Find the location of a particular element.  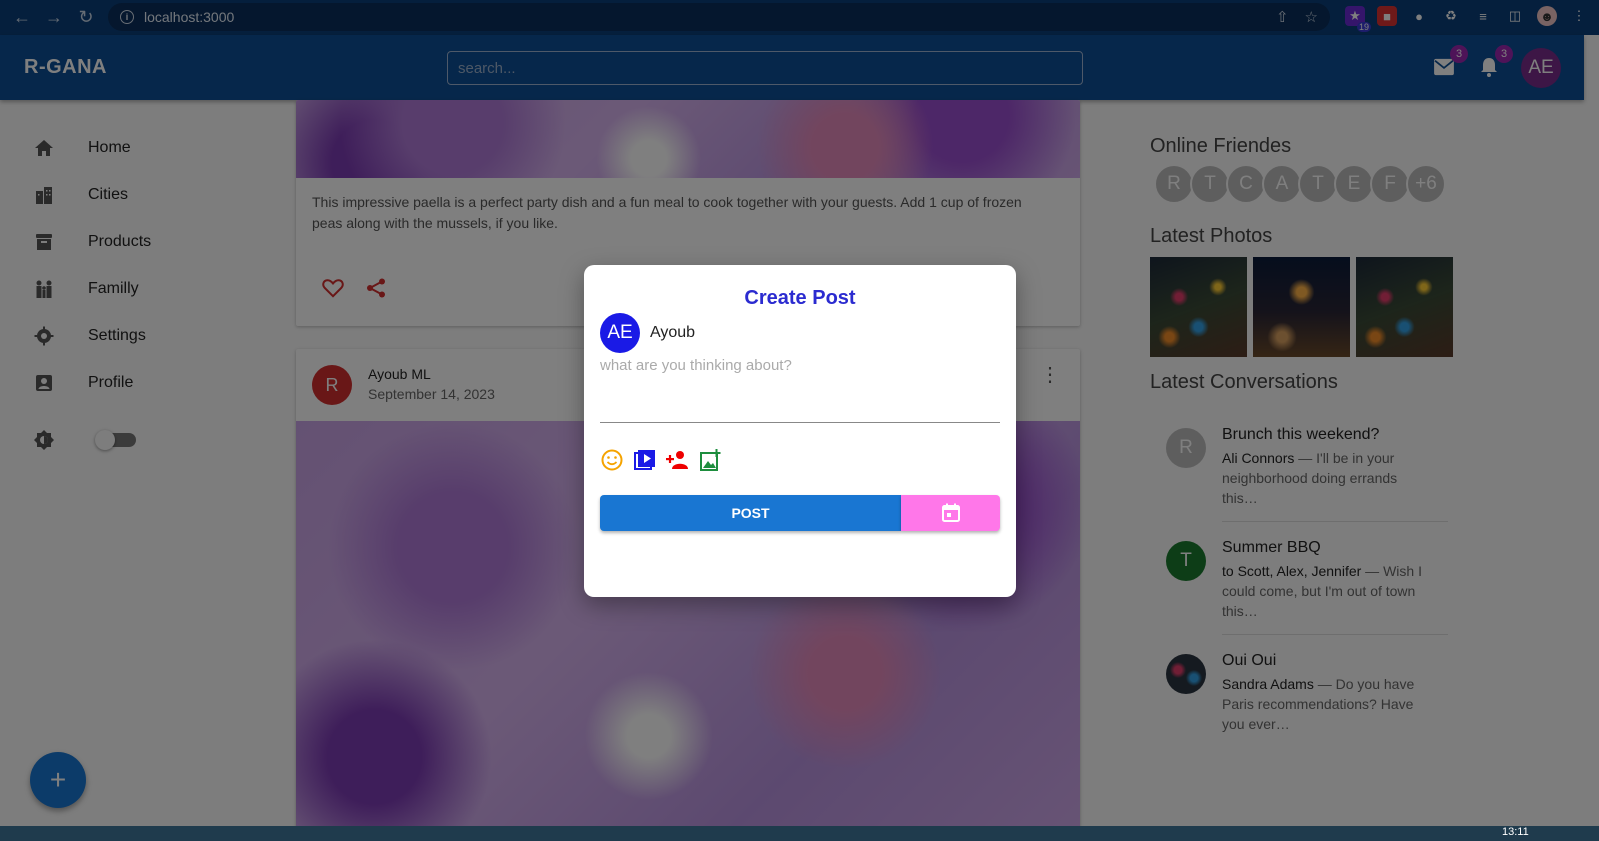

post-text-input is located at coordinates (800, 390).